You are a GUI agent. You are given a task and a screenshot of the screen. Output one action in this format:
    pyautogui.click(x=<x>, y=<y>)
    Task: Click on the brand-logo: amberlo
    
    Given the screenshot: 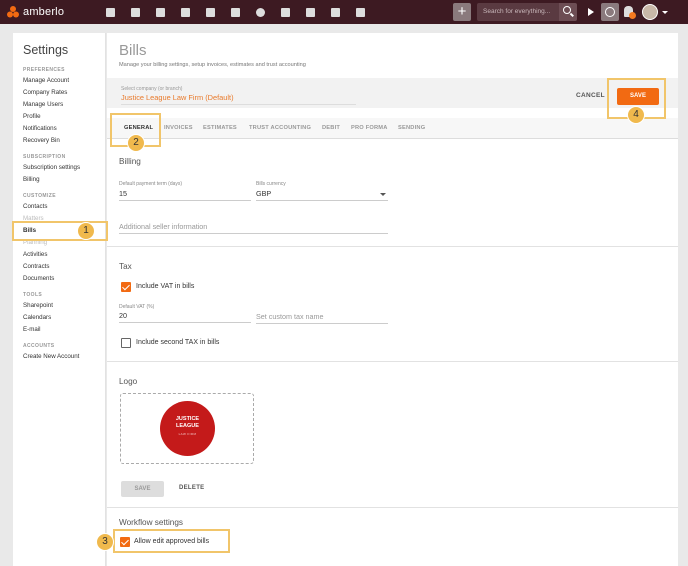 What is the action you would take?
    pyautogui.click(x=35, y=12)
    